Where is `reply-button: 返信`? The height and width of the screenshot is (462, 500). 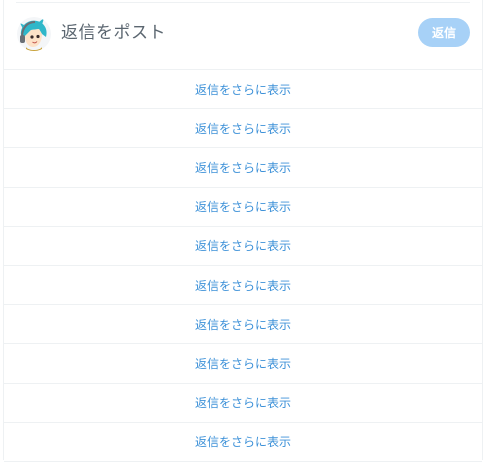 reply-button: 返信 is located at coordinates (444, 32).